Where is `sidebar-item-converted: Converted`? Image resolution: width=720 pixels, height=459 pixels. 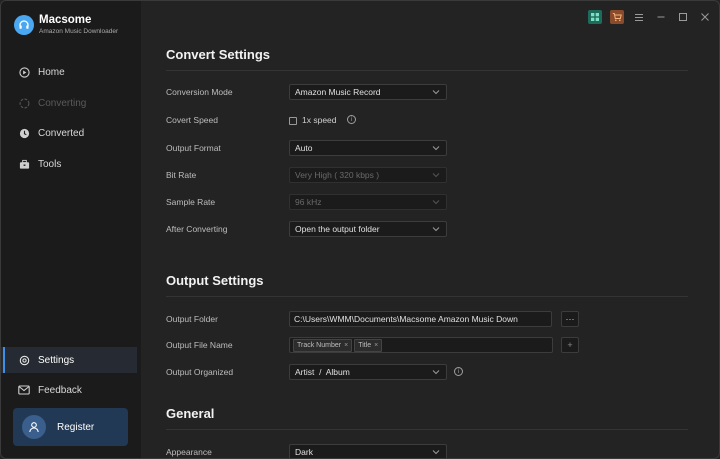
sidebar-item-converted: Converted is located at coordinates (69, 133).